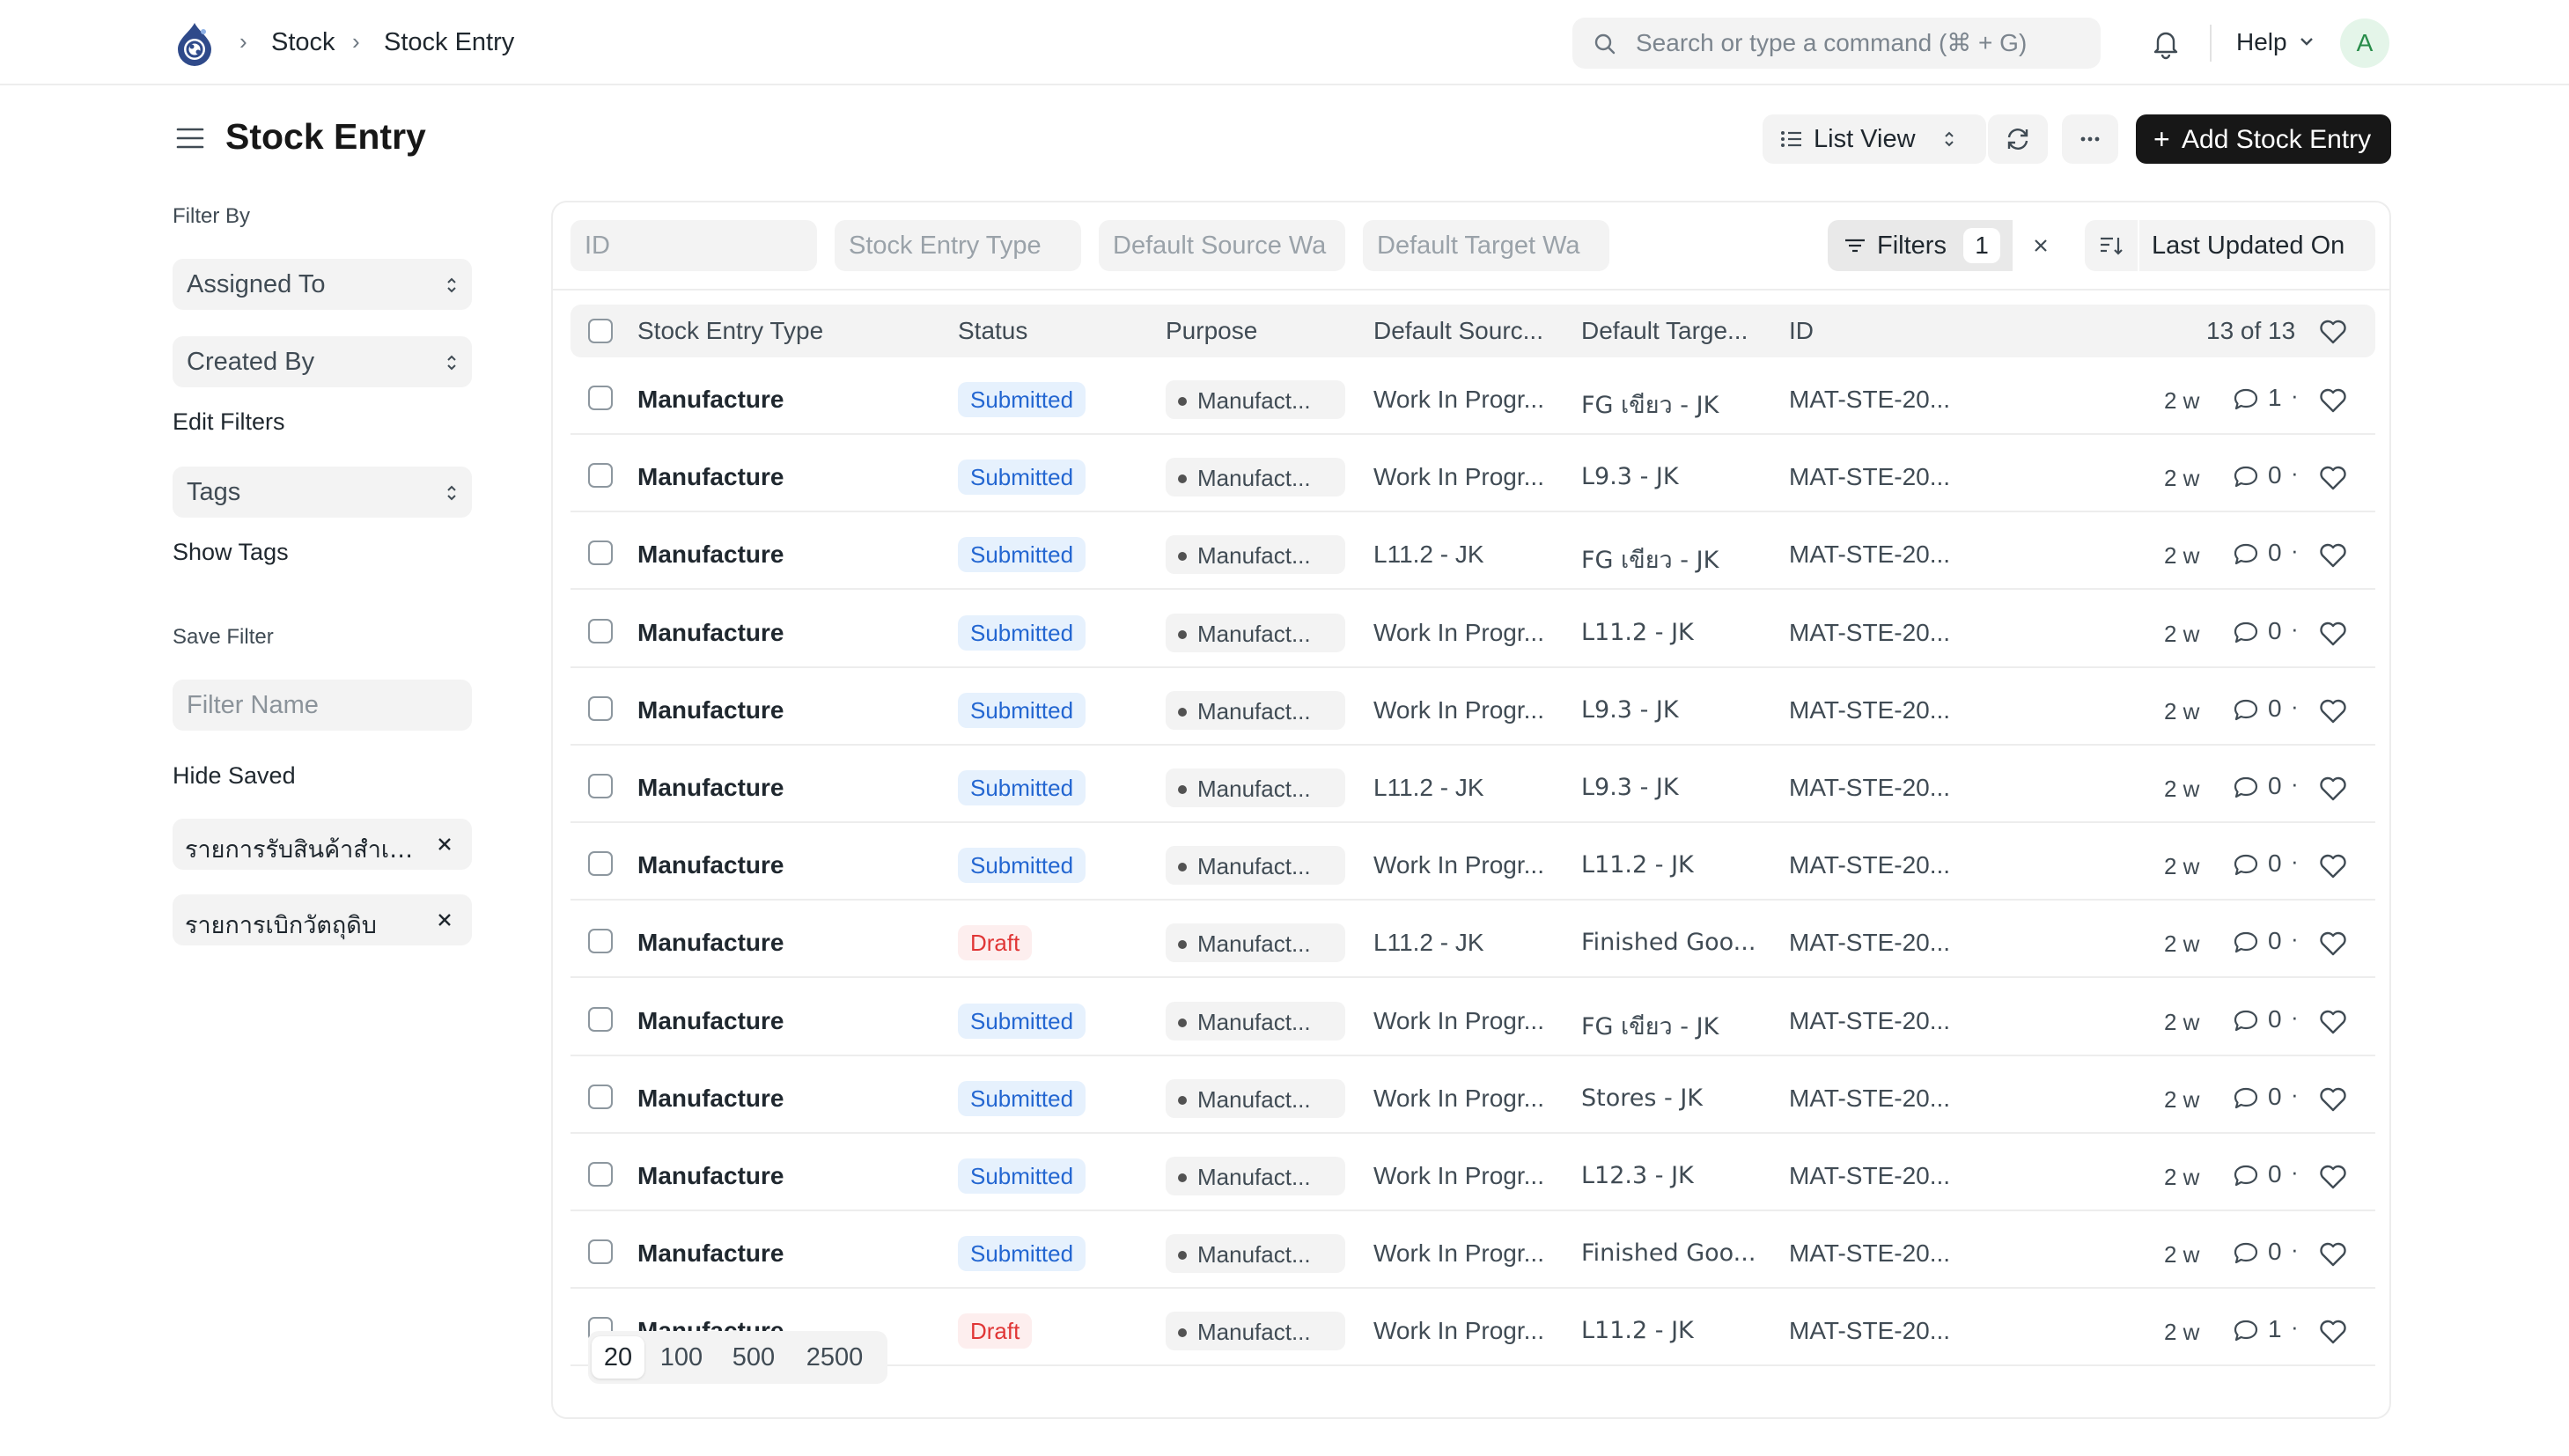 The height and width of the screenshot is (1456, 2569). I want to click on breadcrumb-stock: Stock, so click(303, 42).